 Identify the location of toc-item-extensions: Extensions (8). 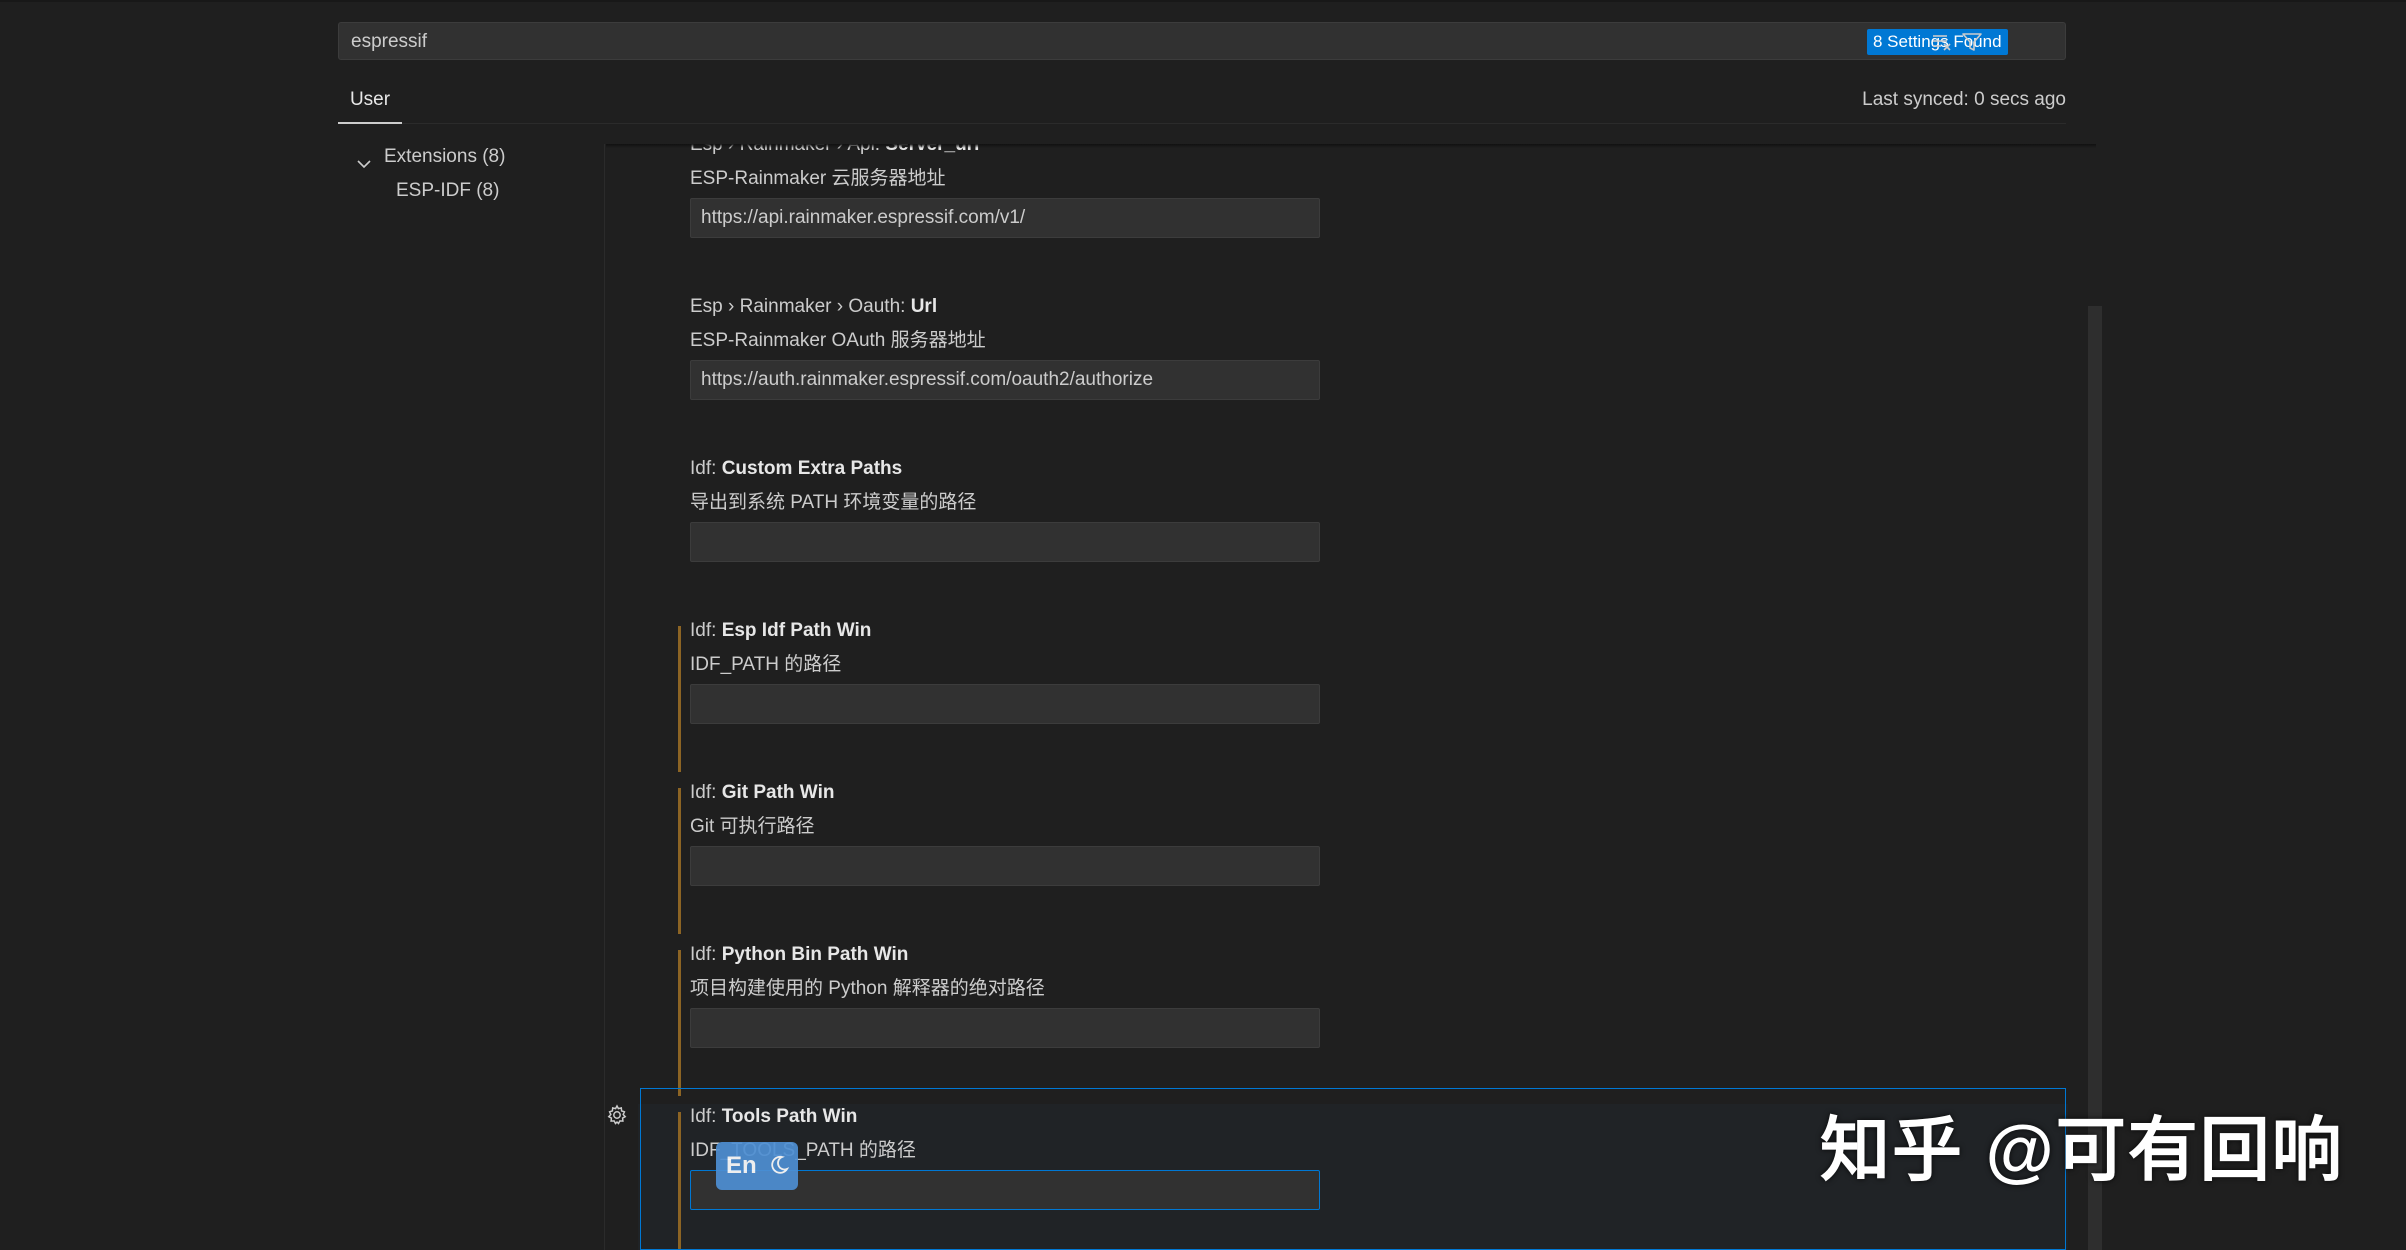
(468, 157).